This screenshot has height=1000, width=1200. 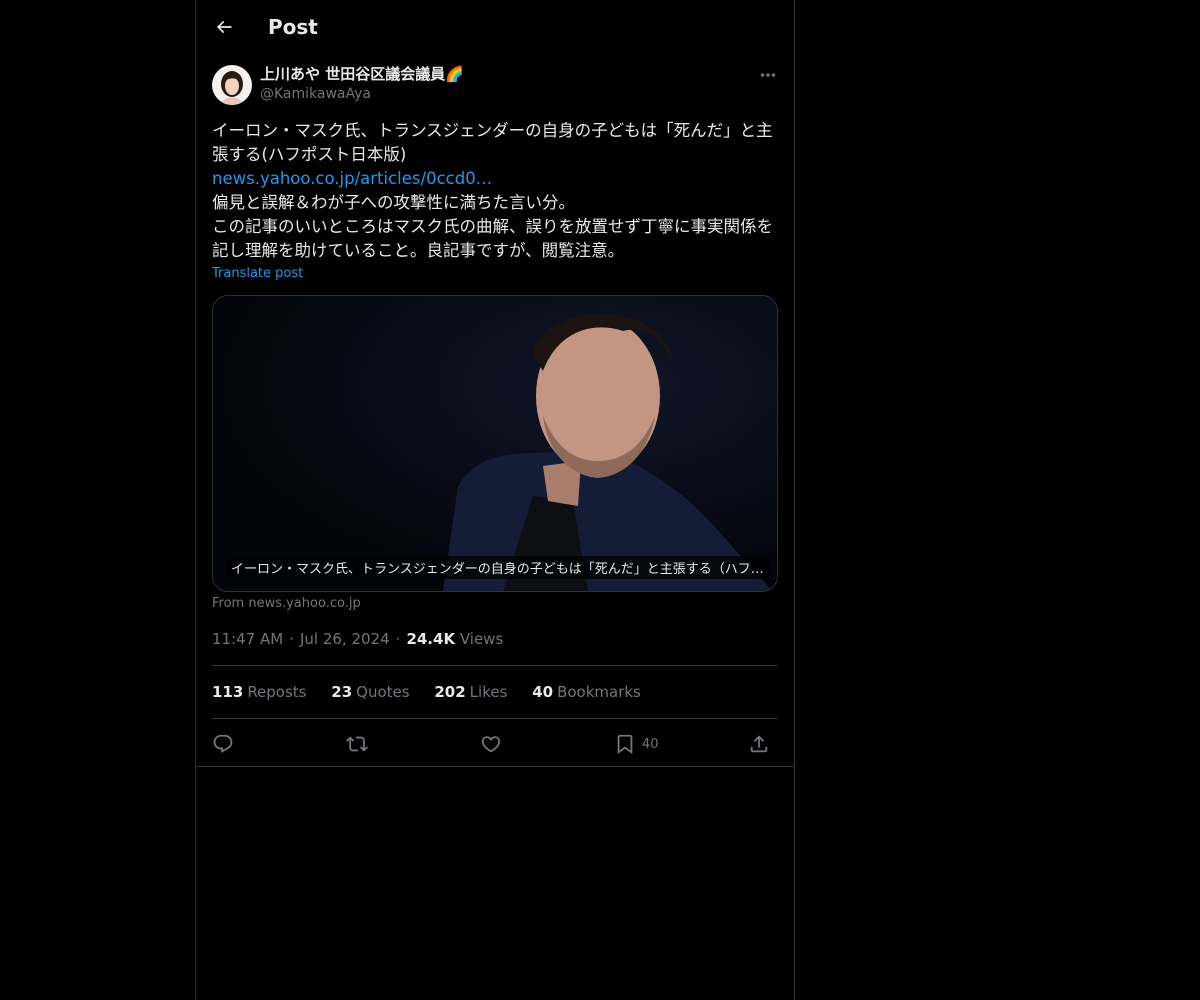 I want to click on author-info: 上川あや 世田谷区議会議員🌈 @KamikawaAya, so click(x=362, y=84).